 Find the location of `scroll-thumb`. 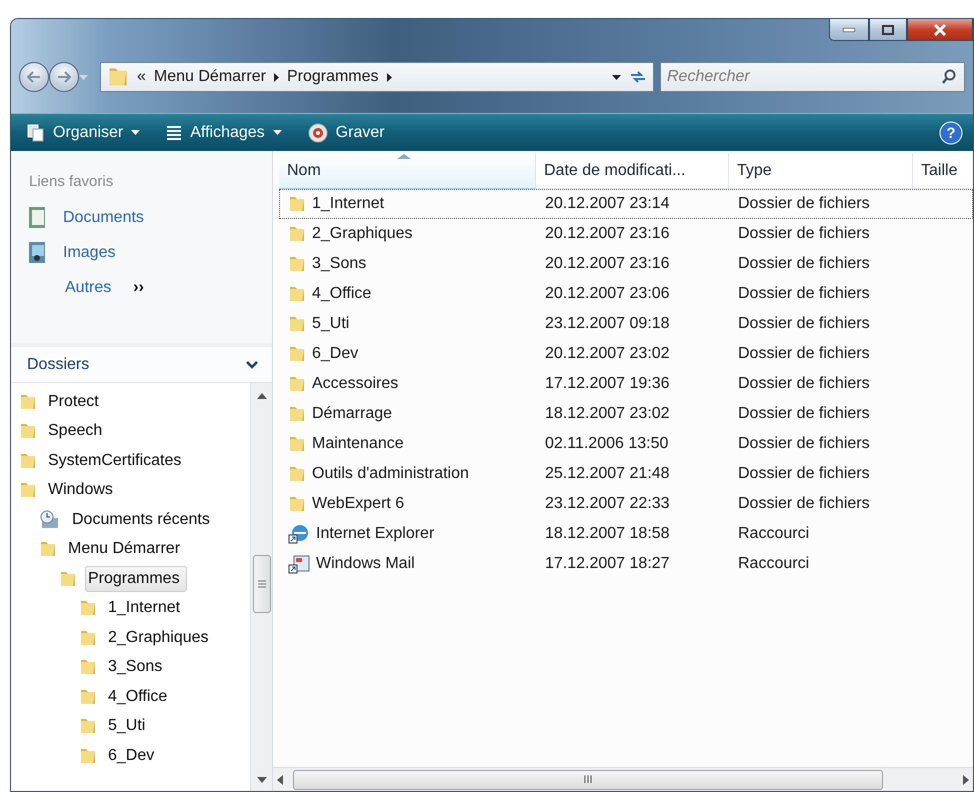

scroll-thumb is located at coordinates (261, 584).